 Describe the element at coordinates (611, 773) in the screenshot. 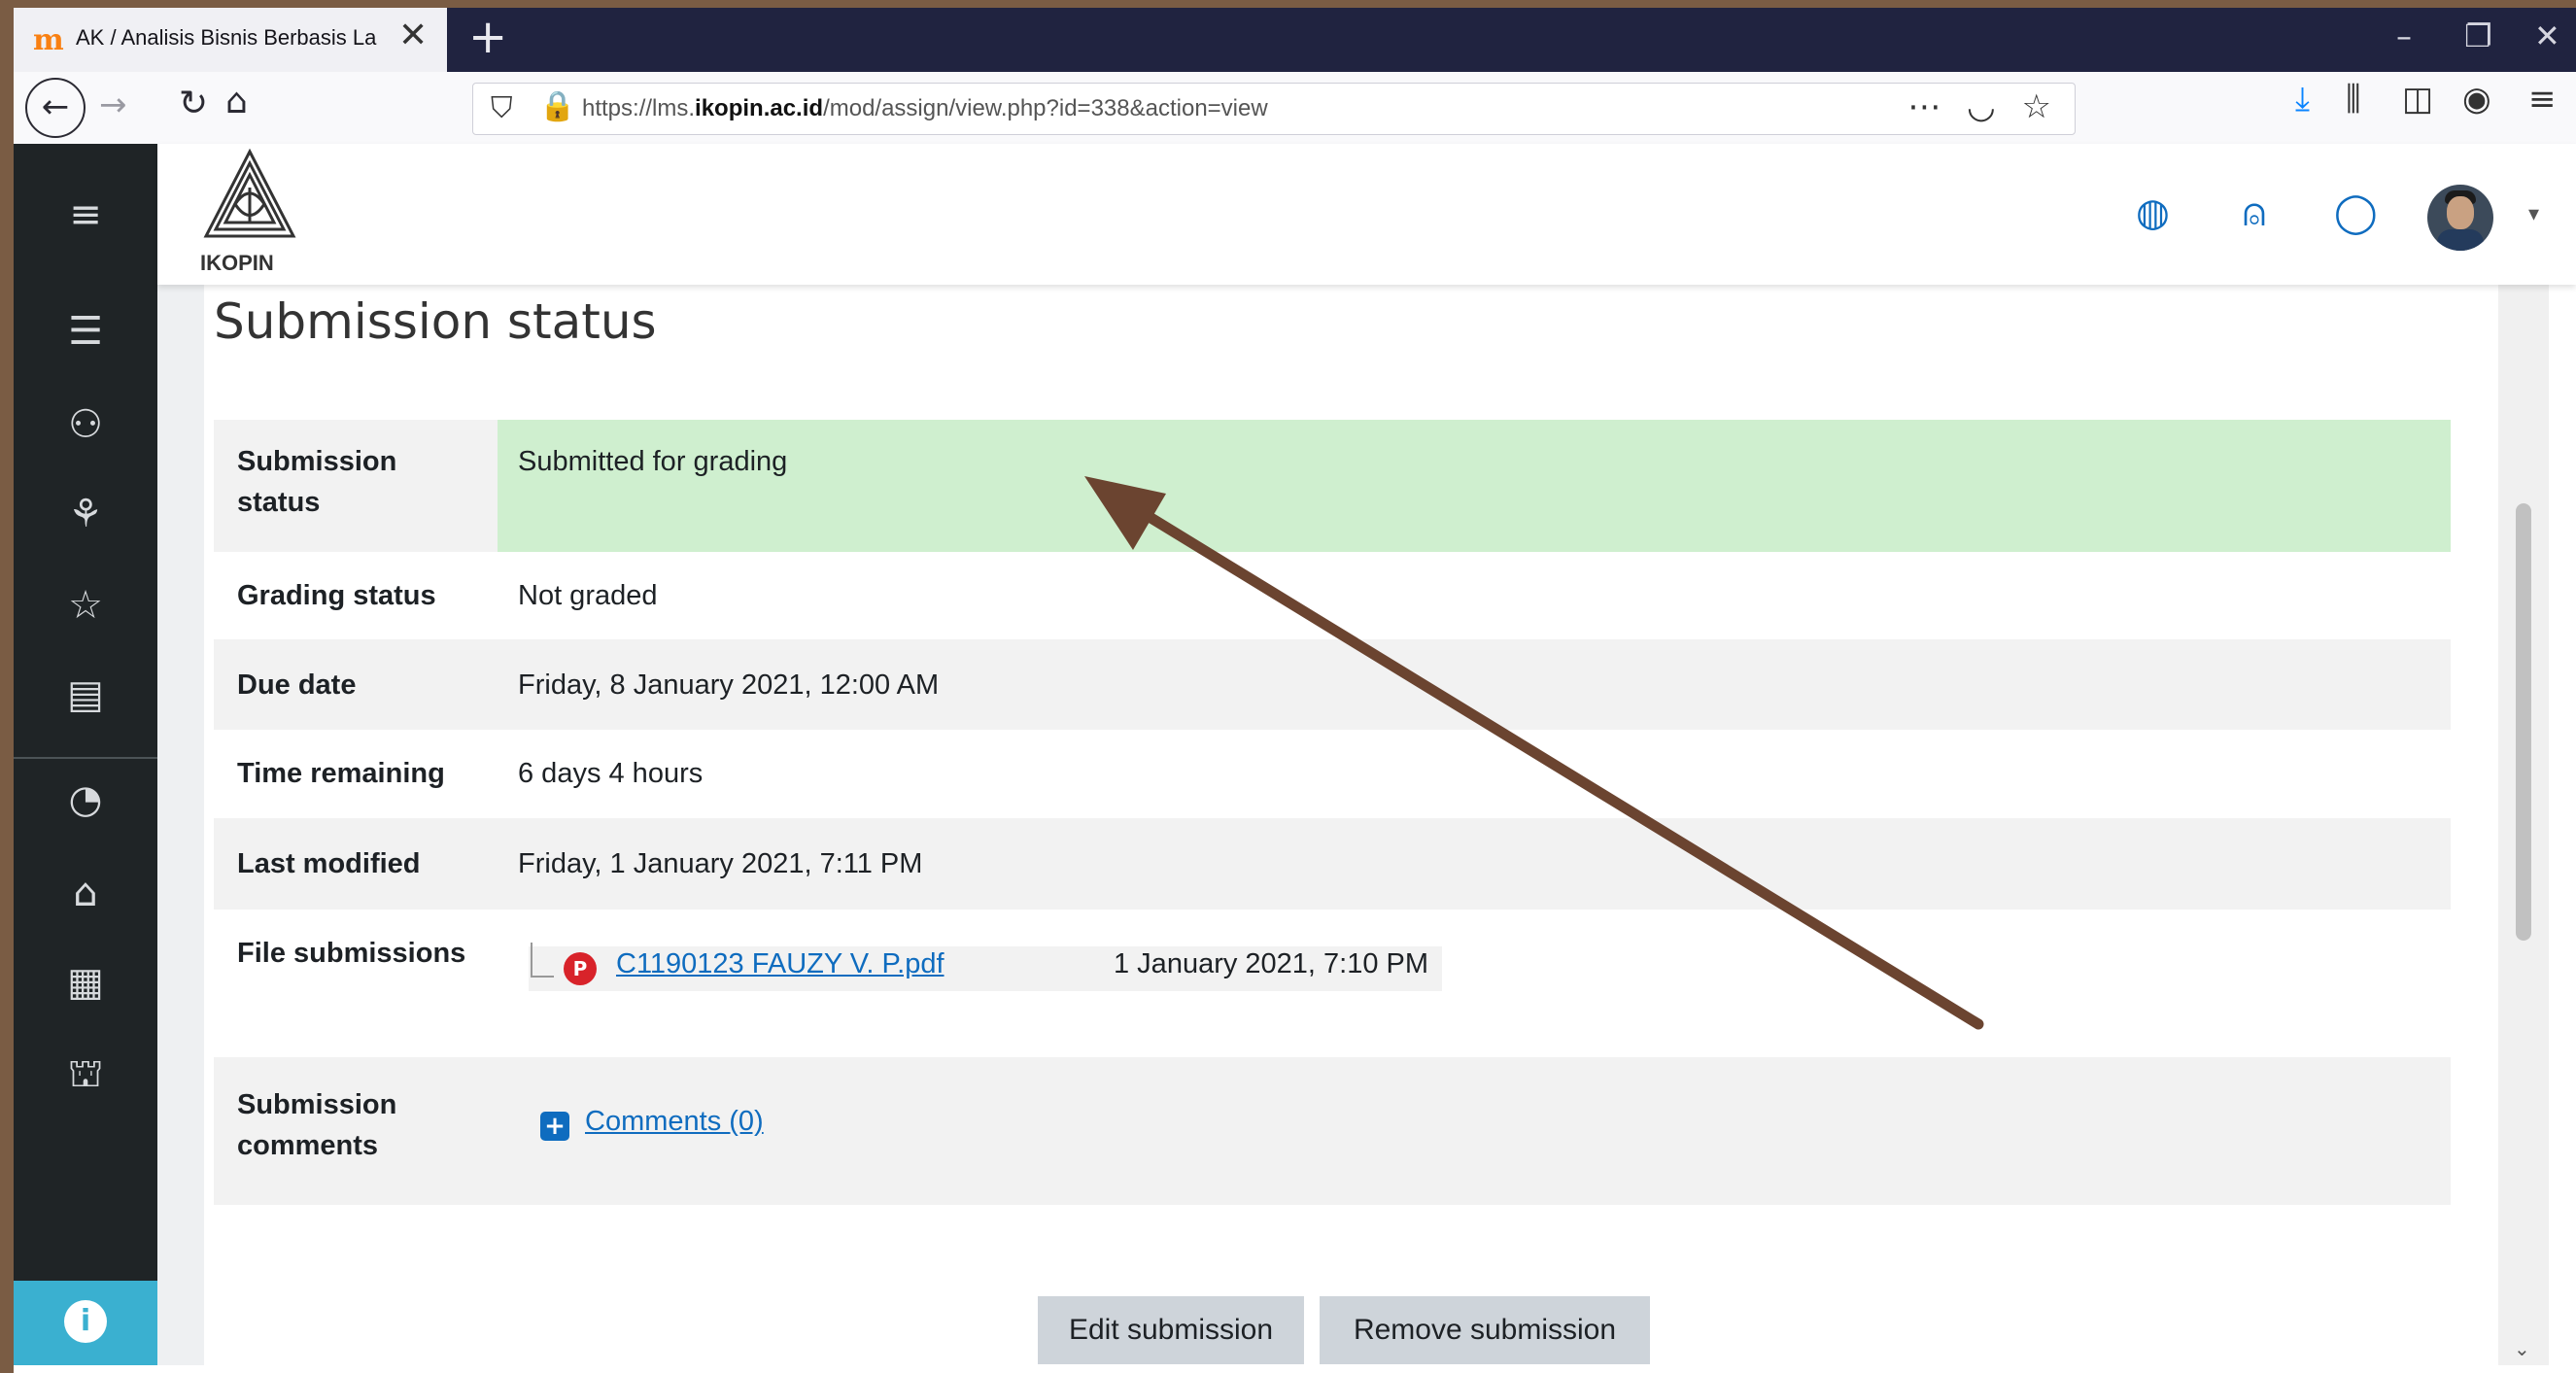

I see `time-remaining-value: 6 days 4 hours` at that location.